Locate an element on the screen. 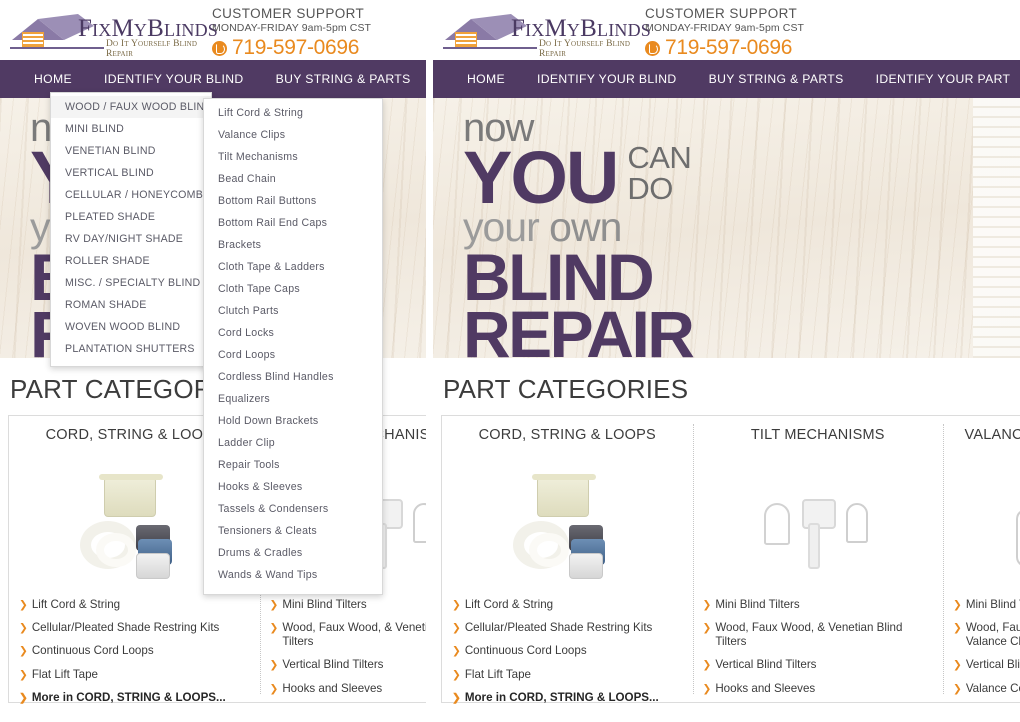 This screenshot has width=1020, height=722. list-item: ❯ Vertical Blind Tilters is located at coordinates (818, 665).